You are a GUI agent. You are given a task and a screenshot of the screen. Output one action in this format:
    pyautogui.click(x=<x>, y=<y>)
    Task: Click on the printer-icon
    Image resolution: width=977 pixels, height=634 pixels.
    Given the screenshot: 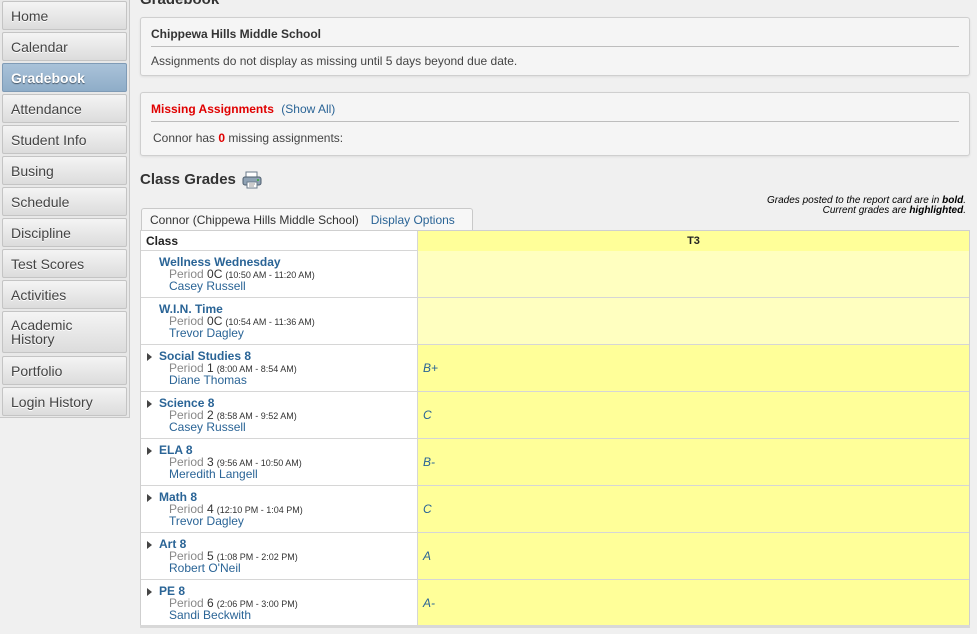 What is the action you would take?
    pyautogui.click(x=252, y=180)
    